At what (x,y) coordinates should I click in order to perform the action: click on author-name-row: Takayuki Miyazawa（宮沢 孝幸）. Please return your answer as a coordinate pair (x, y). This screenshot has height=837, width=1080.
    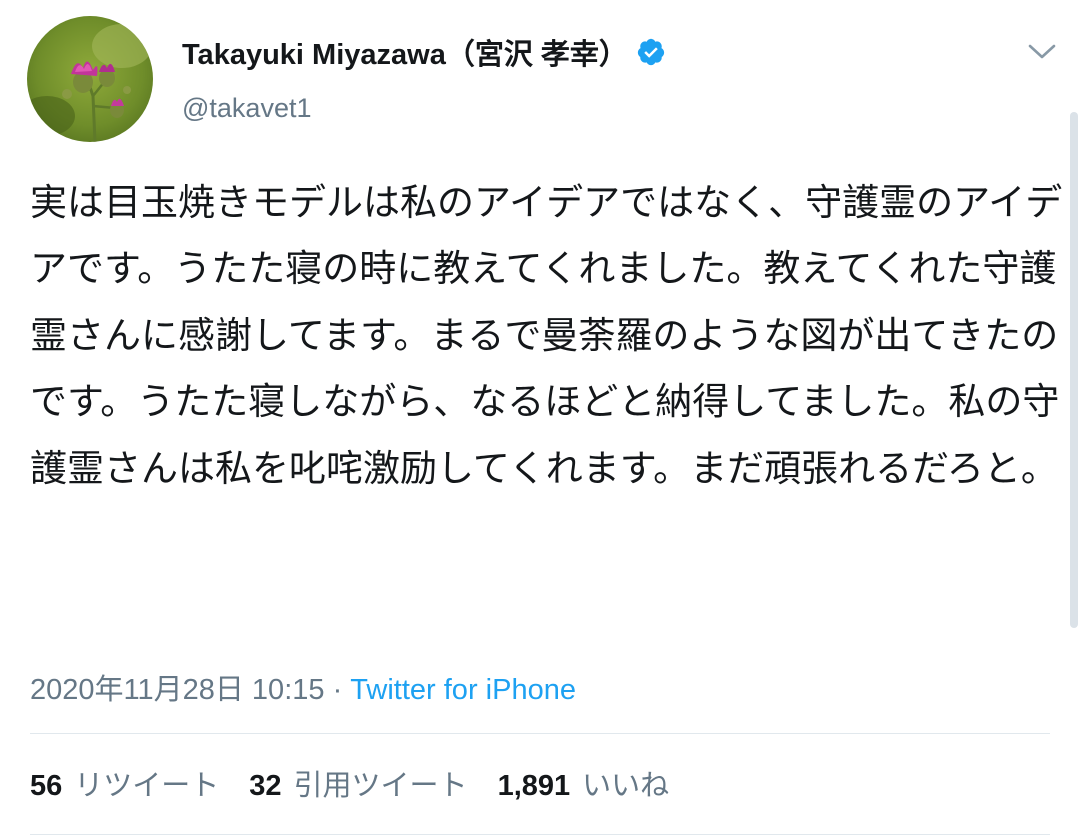
    Looking at the image, I should click on (424, 52).